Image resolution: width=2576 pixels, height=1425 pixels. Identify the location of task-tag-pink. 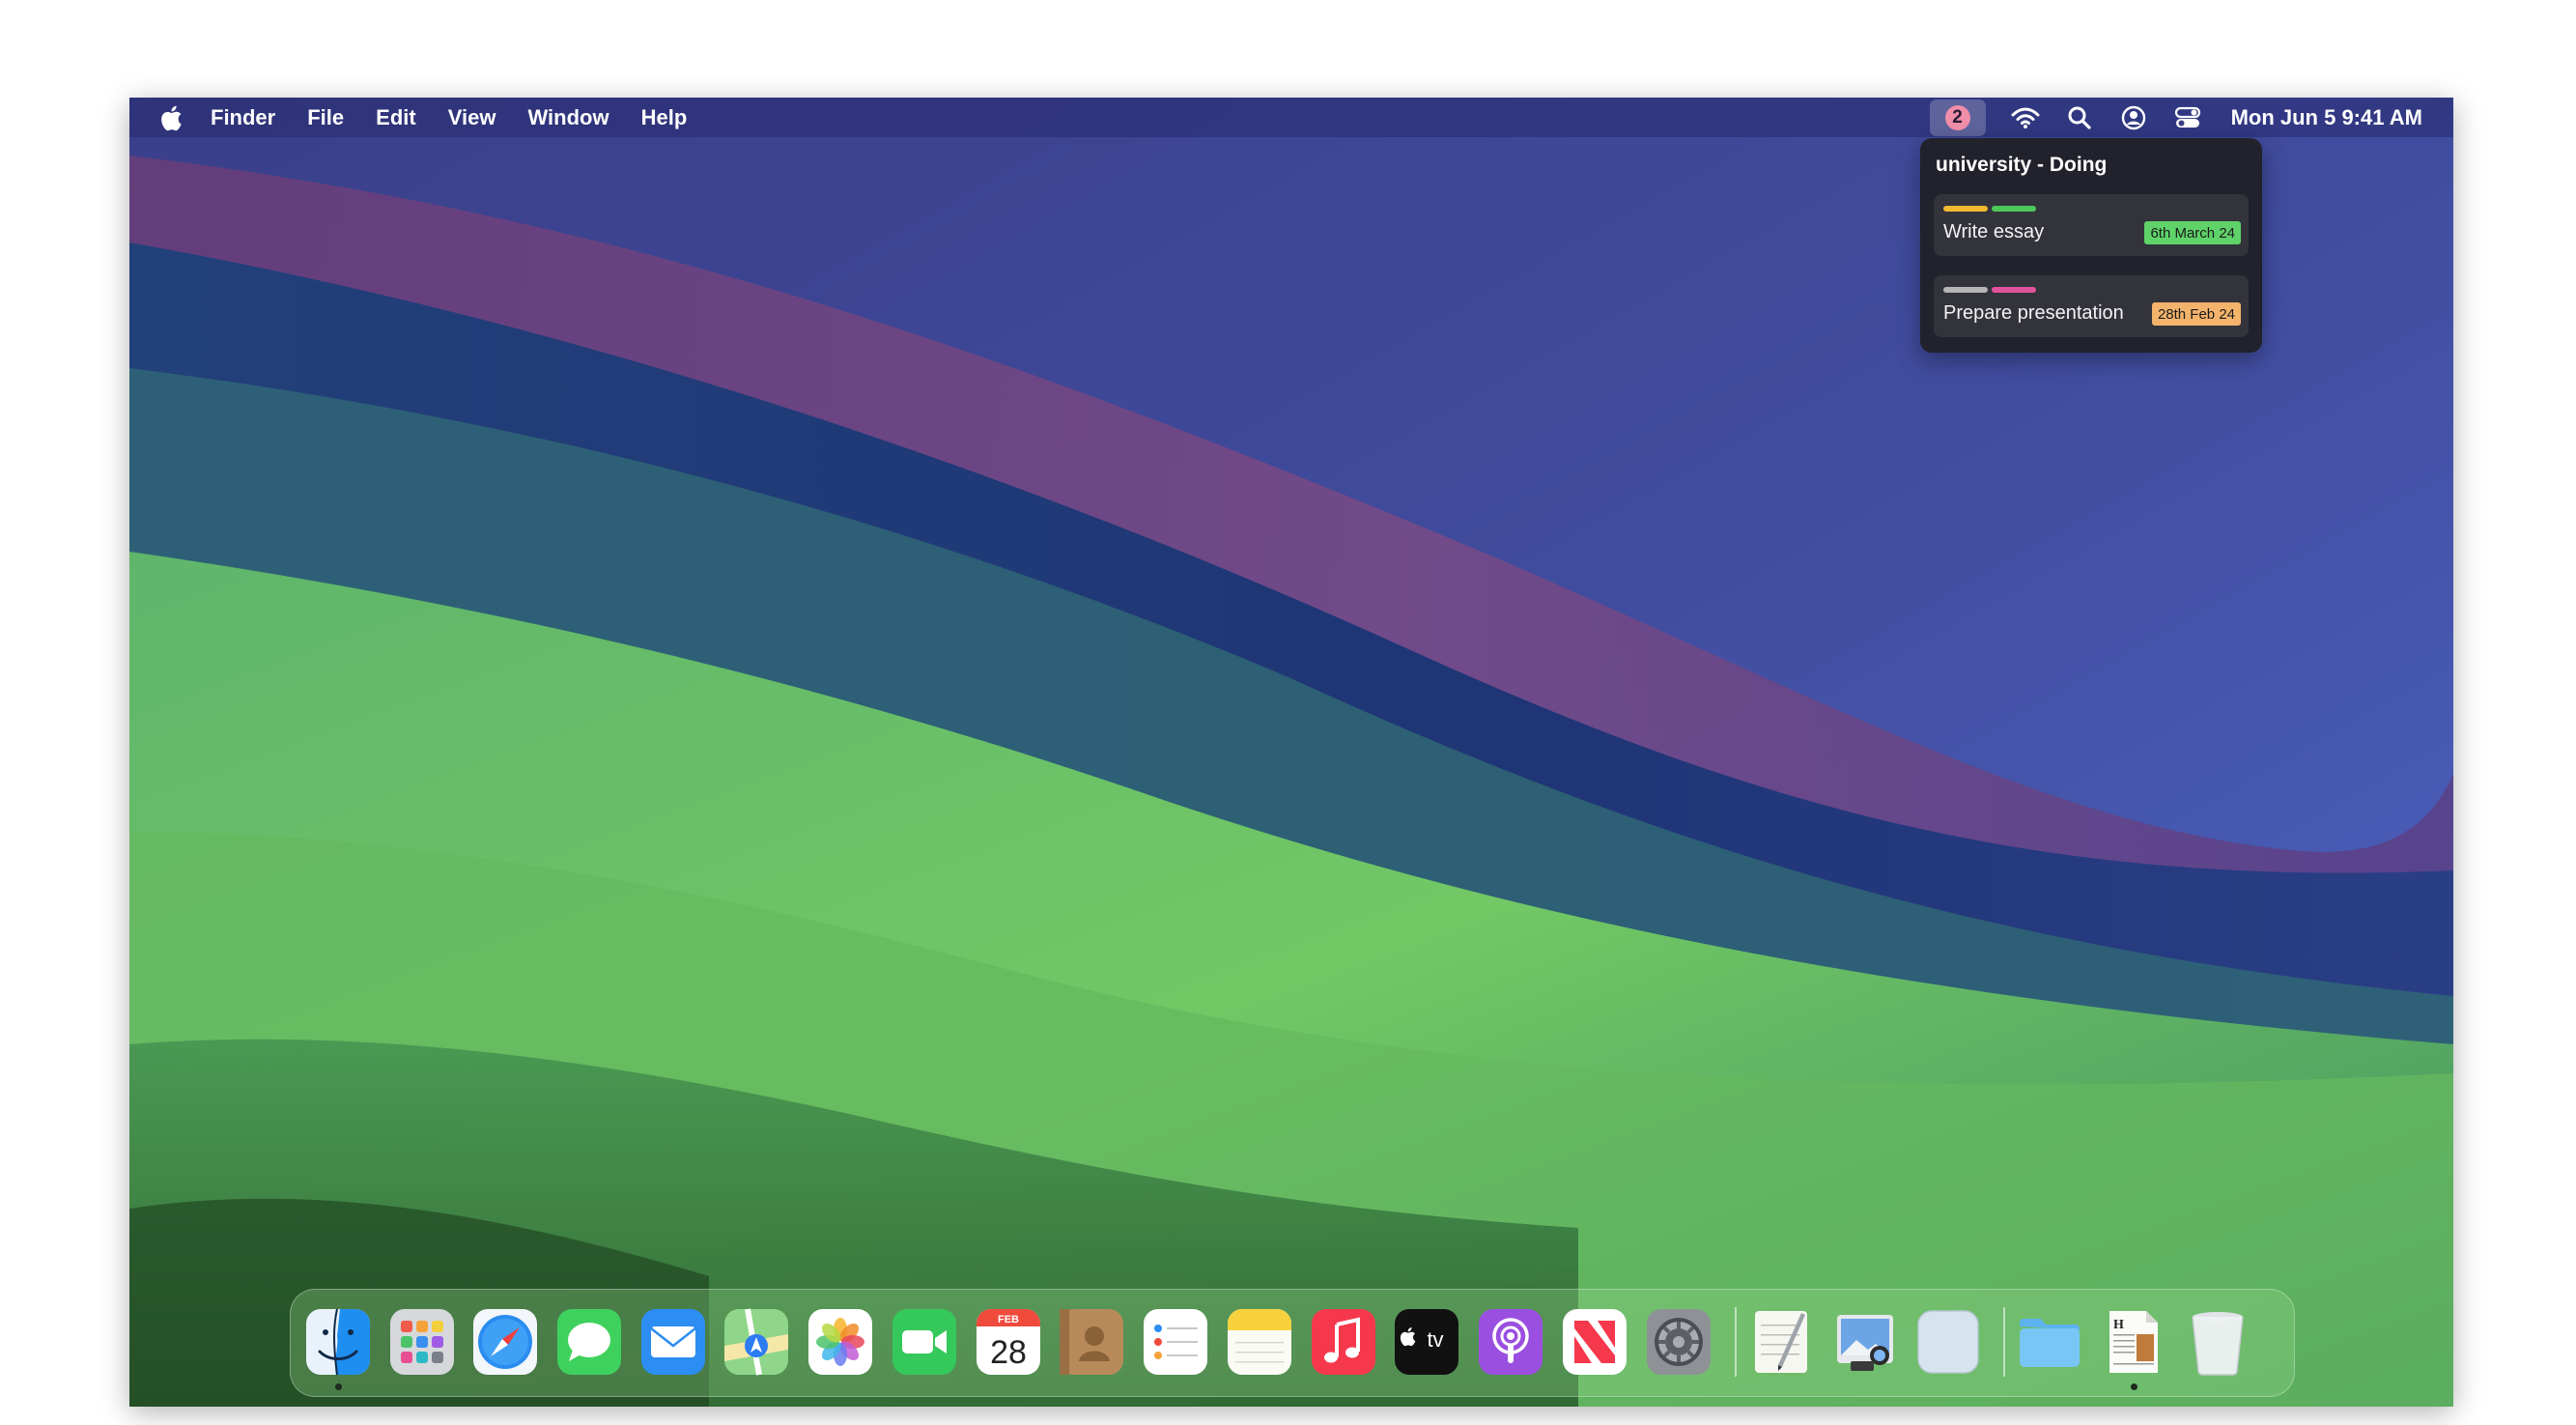
(2014, 290).